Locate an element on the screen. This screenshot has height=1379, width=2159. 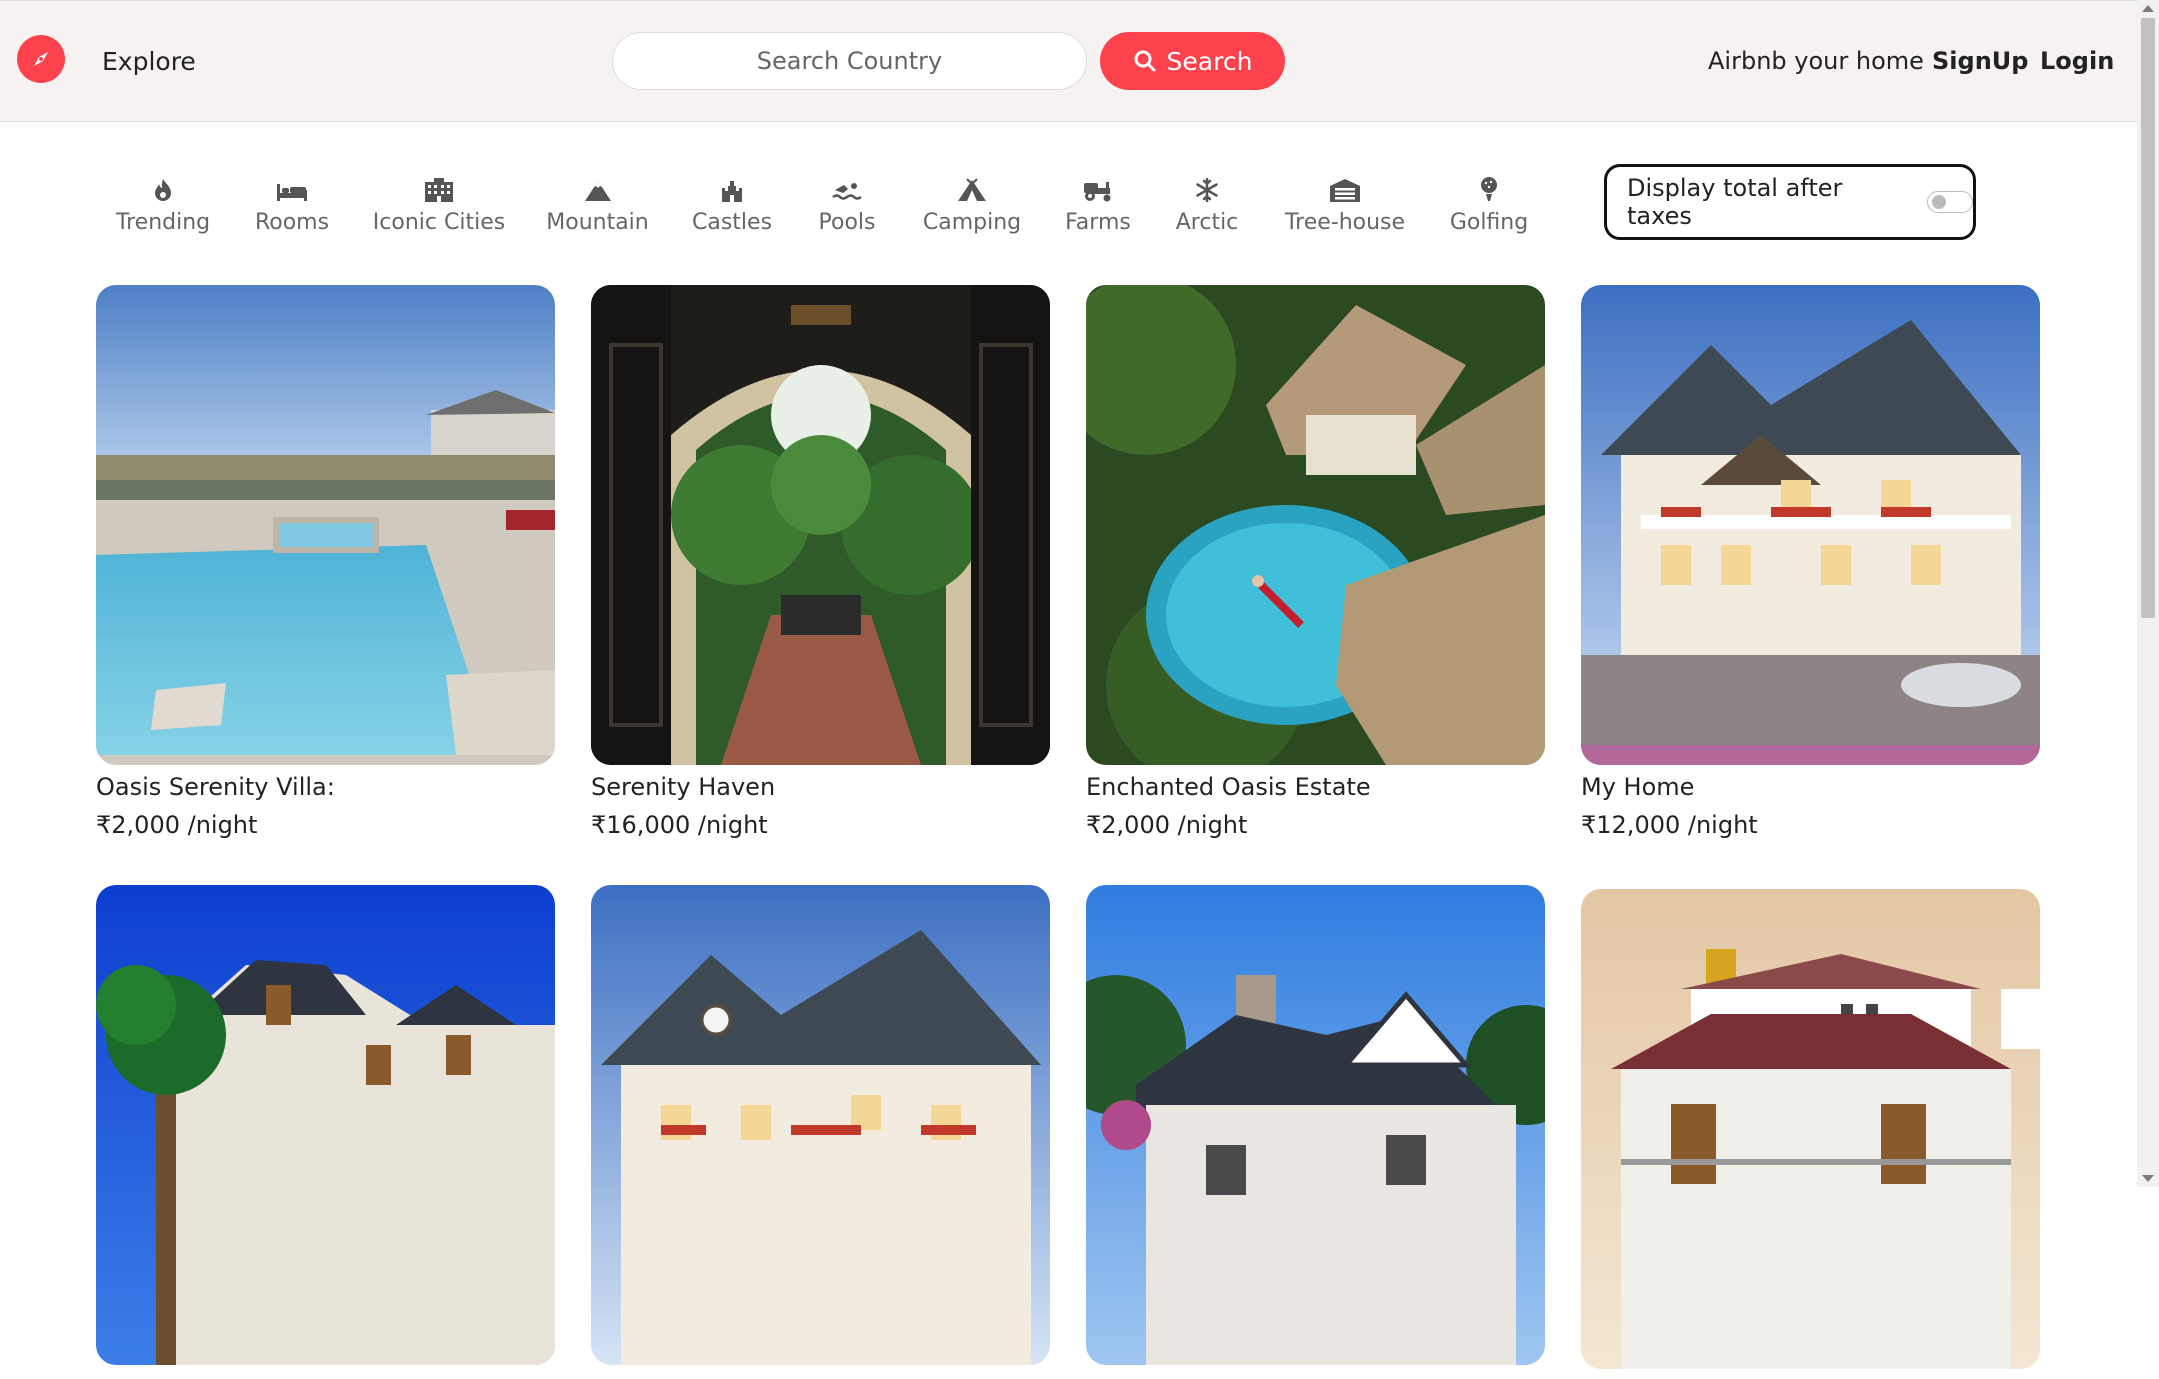
host-link: Airbnb your home is located at coordinates (1816, 61).